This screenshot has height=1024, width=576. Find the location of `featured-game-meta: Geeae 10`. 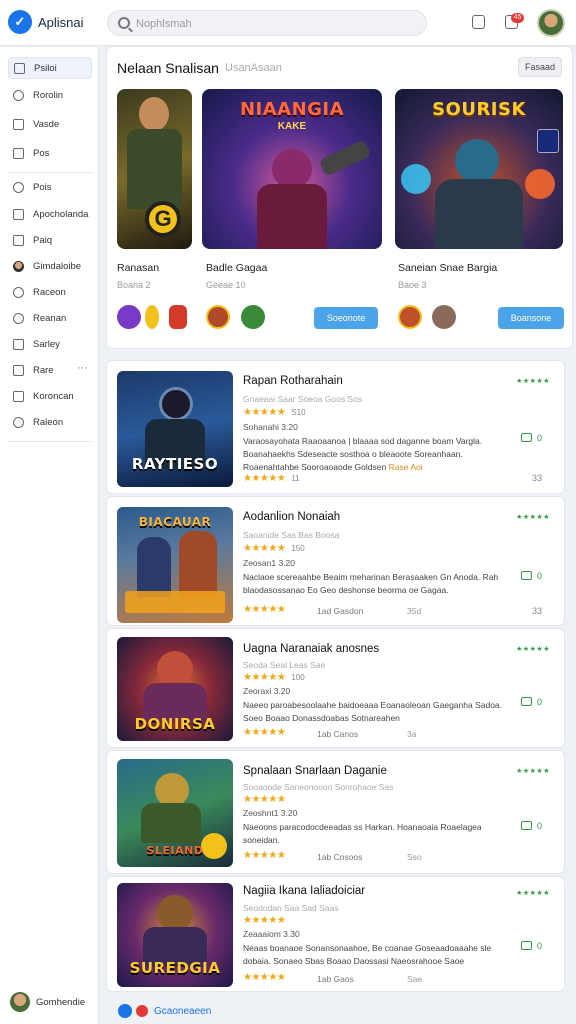

featured-game-meta: Geeae 10 is located at coordinates (226, 285).